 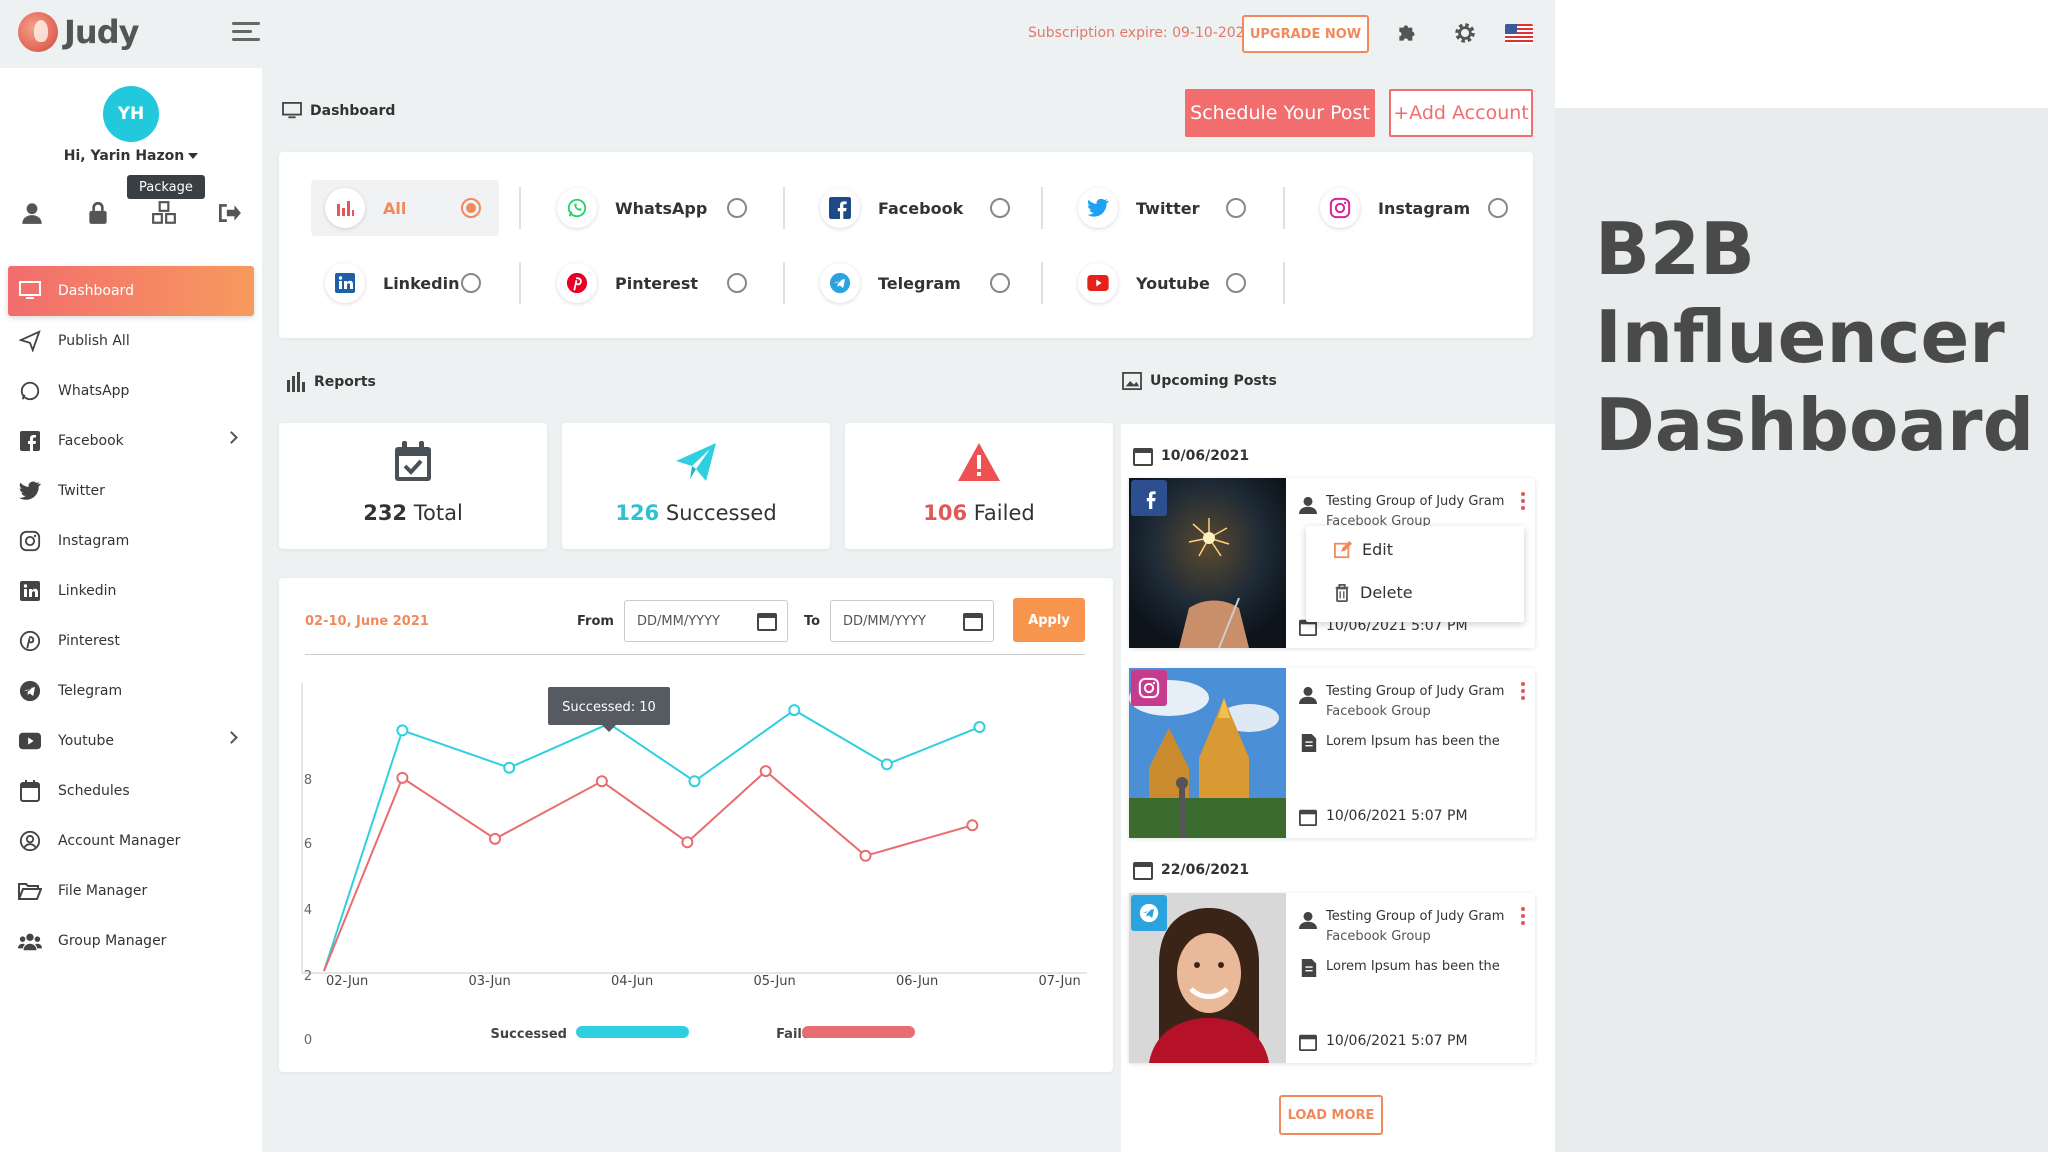 I want to click on delete-menu-item: Delete, so click(x=1373, y=592).